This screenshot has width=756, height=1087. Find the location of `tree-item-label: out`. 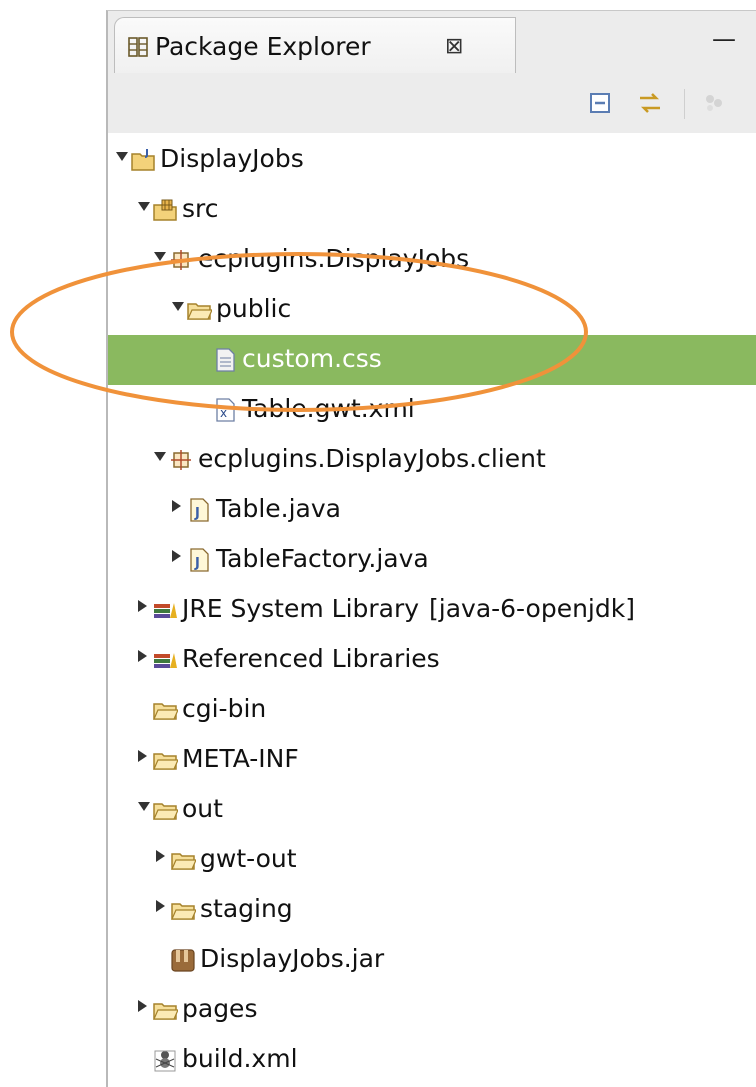

tree-item-label: out is located at coordinates (202, 808).